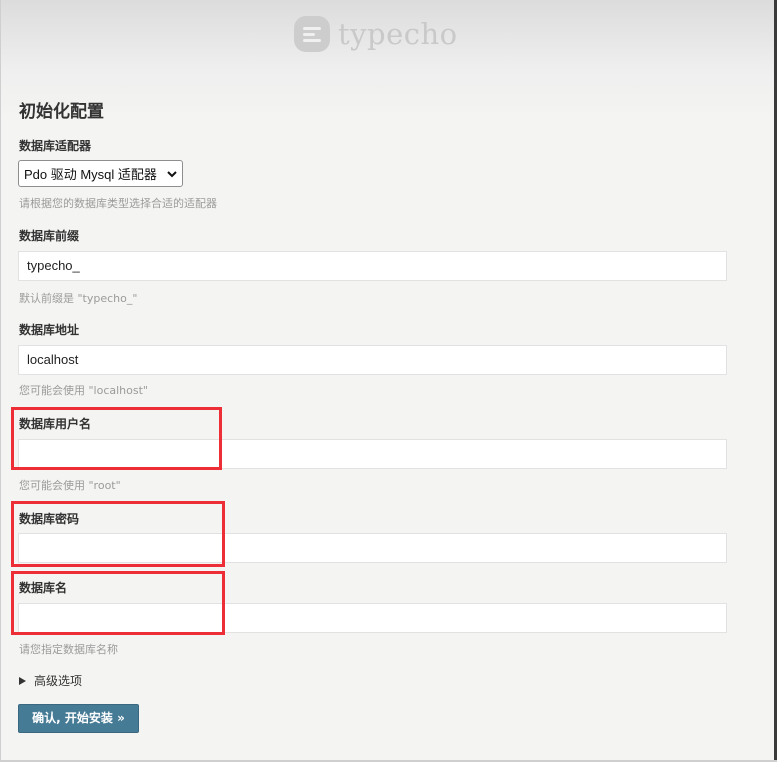 This screenshot has height=762, width=777. I want to click on highlight-box-dbname, so click(118, 603).